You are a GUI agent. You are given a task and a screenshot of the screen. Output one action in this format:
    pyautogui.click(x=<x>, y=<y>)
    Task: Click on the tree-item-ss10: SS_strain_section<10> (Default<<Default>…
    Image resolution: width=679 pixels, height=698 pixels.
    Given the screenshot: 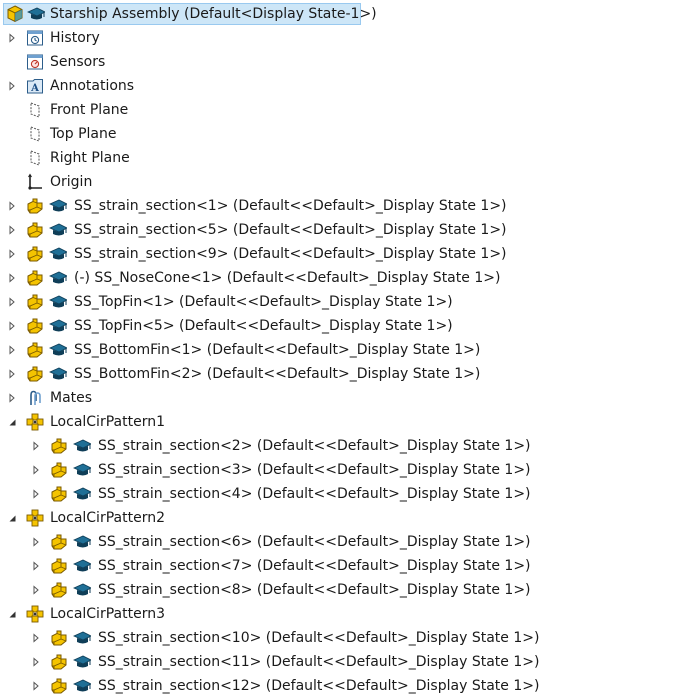 What is the action you would take?
    pyautogui.click(x=339, y=638)
    